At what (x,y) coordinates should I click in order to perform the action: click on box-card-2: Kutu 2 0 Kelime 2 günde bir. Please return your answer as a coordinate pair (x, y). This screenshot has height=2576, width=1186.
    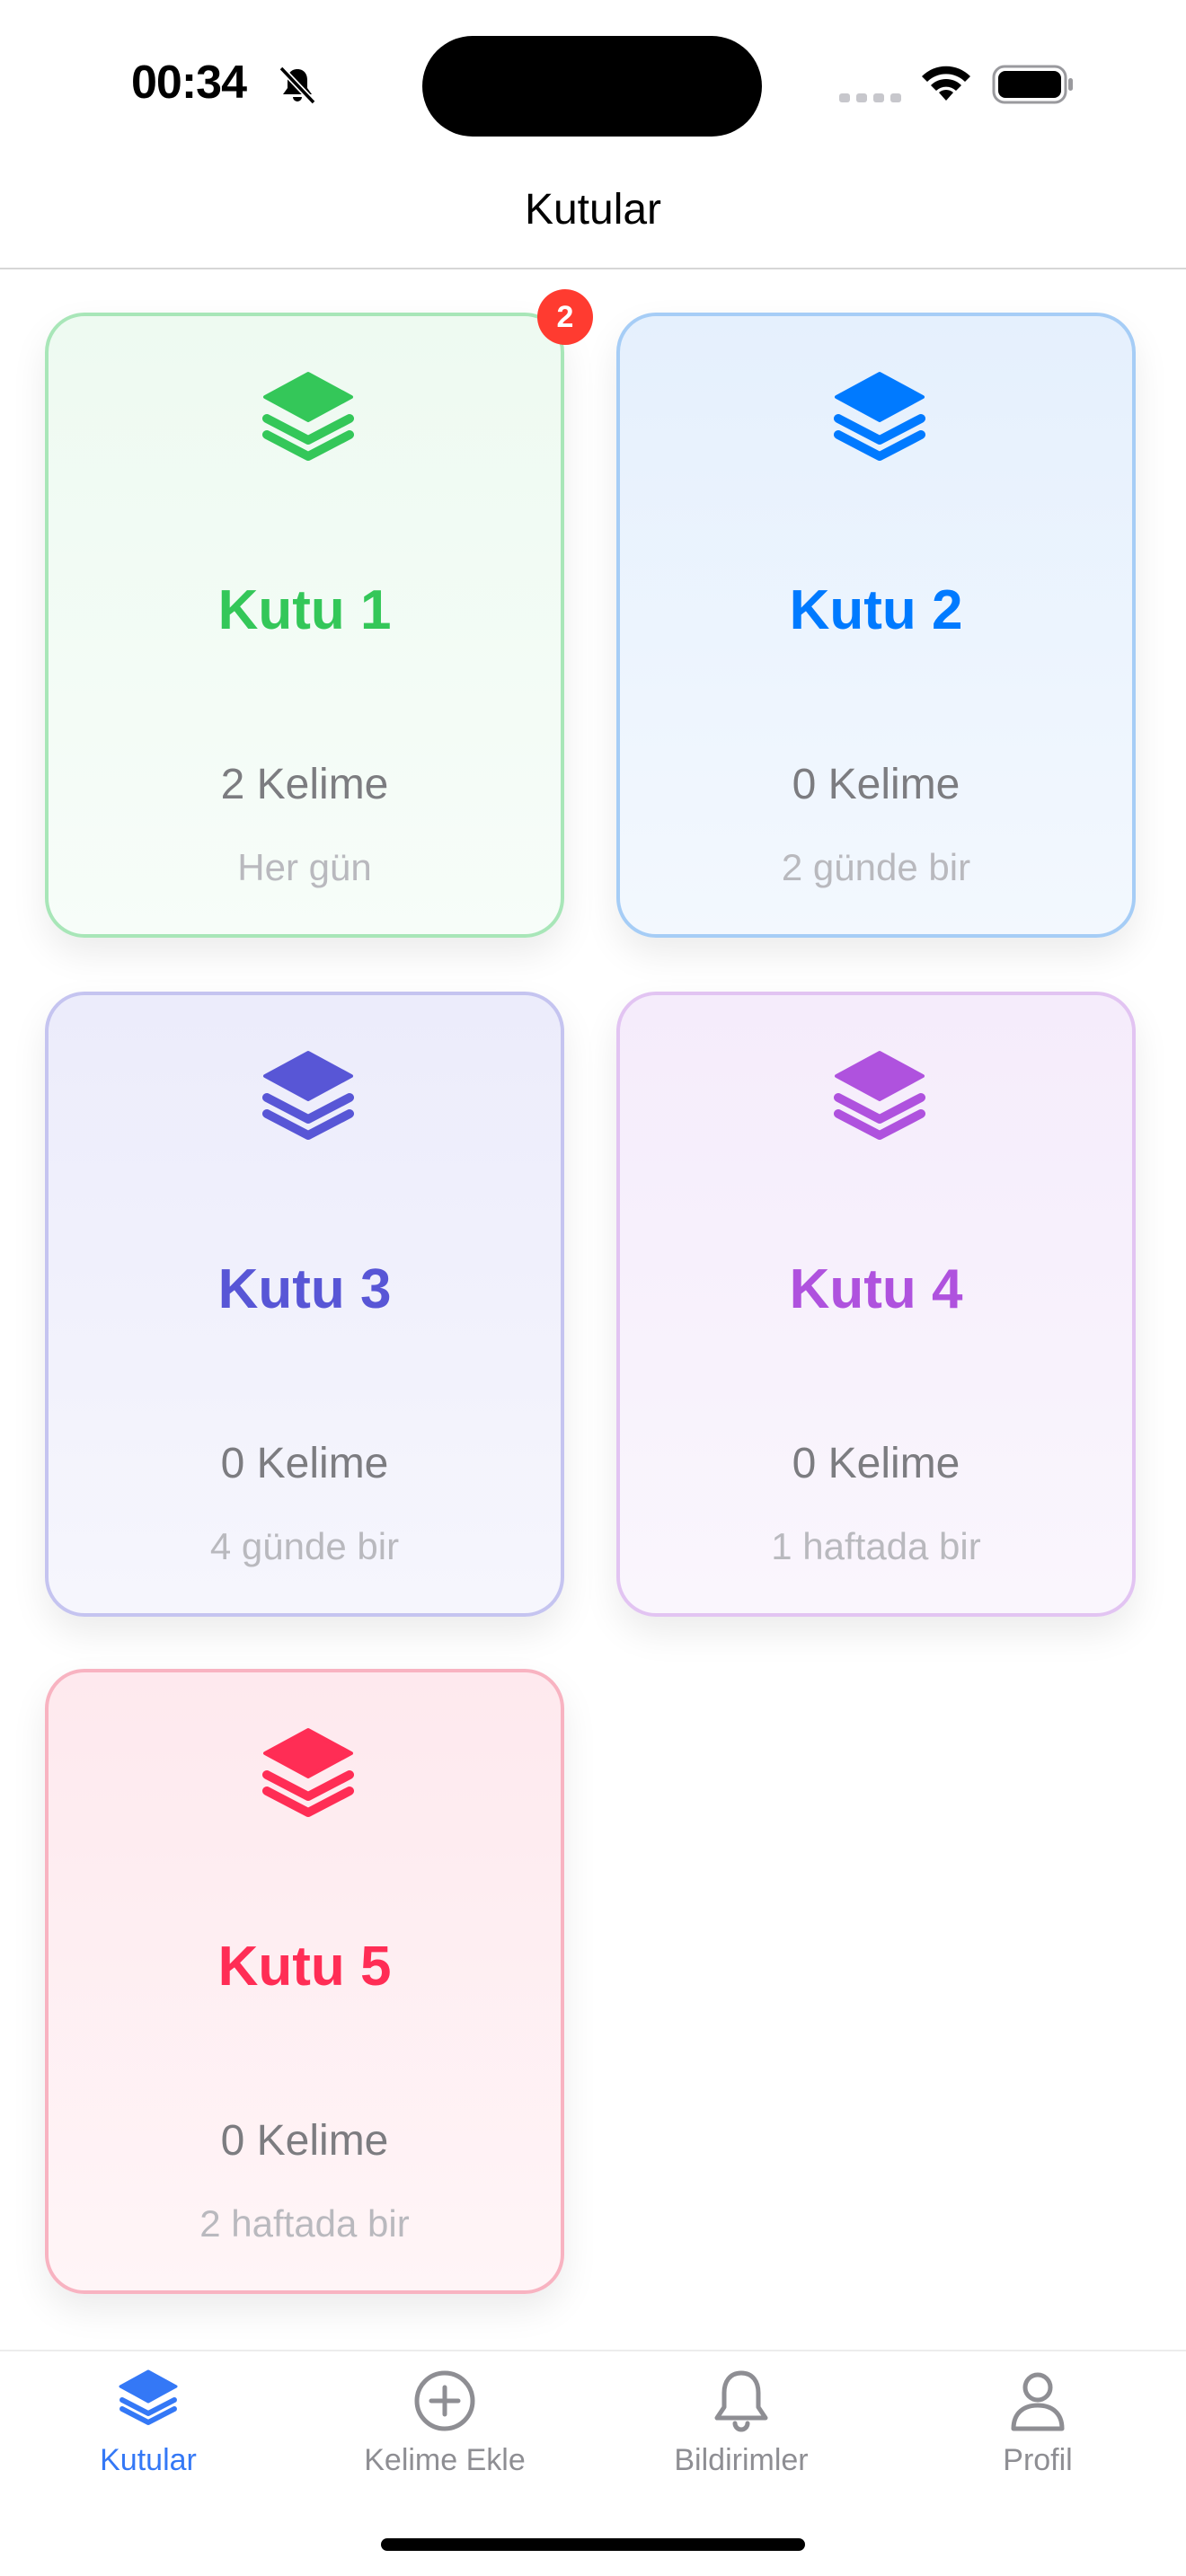
    Looking at the image, I should click on (876, 625).